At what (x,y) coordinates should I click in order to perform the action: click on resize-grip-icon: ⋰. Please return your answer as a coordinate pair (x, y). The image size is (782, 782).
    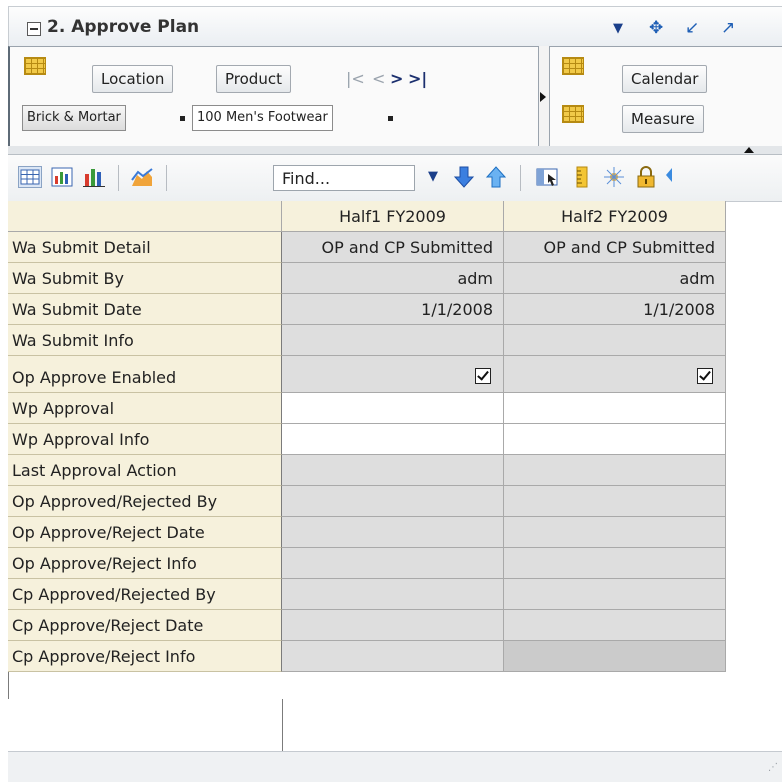
    Looking at the image, I should click on (773, 767).